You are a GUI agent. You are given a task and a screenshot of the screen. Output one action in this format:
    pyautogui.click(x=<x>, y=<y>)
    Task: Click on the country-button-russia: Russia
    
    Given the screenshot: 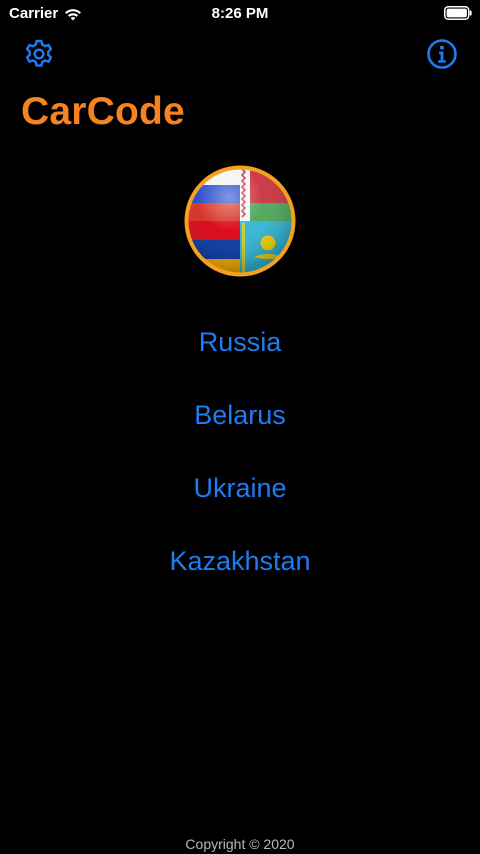 What is the action you would take?
    pyautogui.click(x=240, y=342)
    